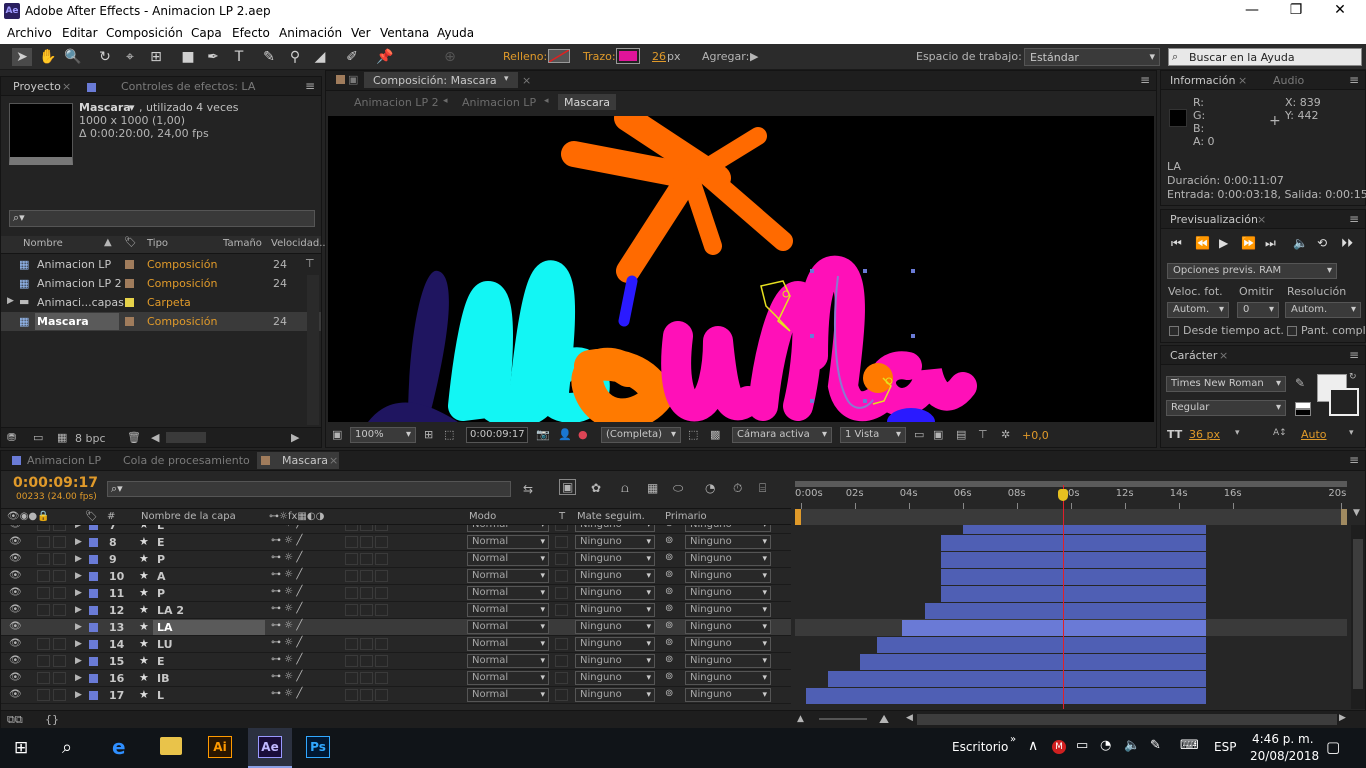 This screenshot has height=768, width=1366. Describe the element at coordinates (1193, 355) in the screenshot. I see `tab-character: Carácter` at that location.